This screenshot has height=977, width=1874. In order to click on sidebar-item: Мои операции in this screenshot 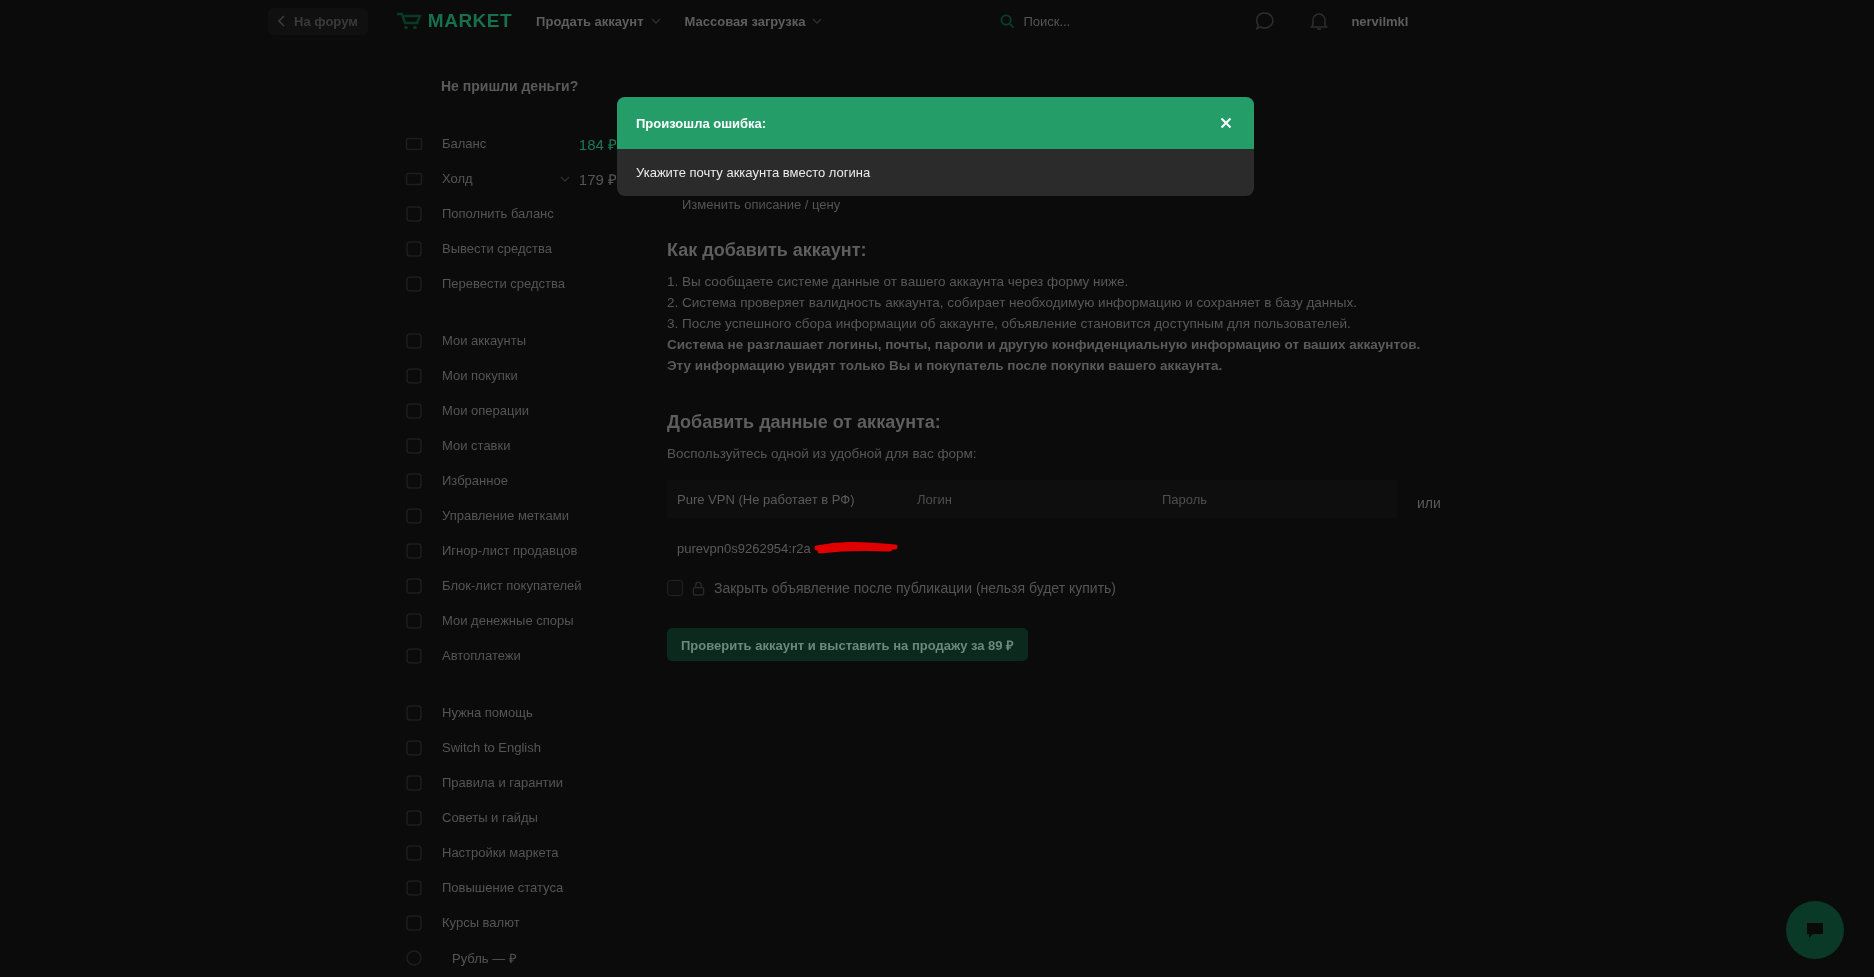, I will do `click(511, 410)`.